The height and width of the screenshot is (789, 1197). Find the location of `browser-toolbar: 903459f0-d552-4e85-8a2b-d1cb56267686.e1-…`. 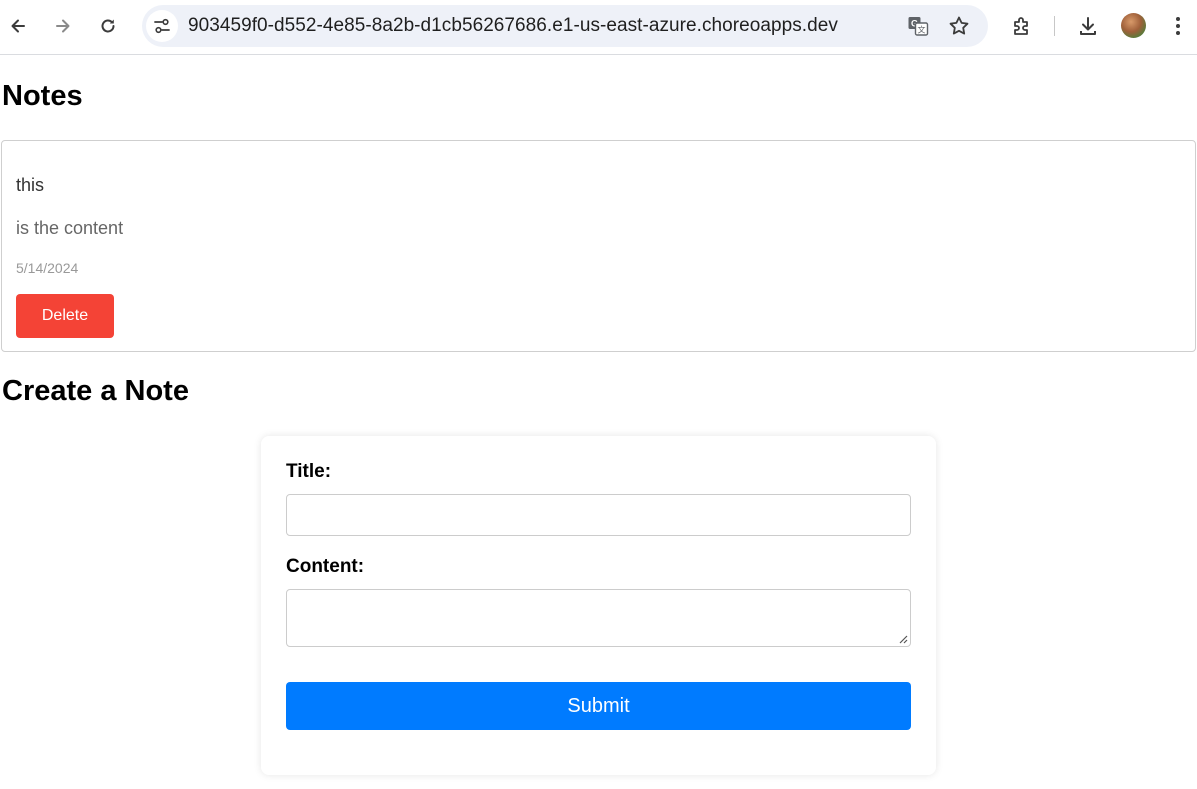

browser-toolbar: 903459f0-d552-4e85-8a2b-d1cb56267686.e1-… is located at coordinates (598, 27).